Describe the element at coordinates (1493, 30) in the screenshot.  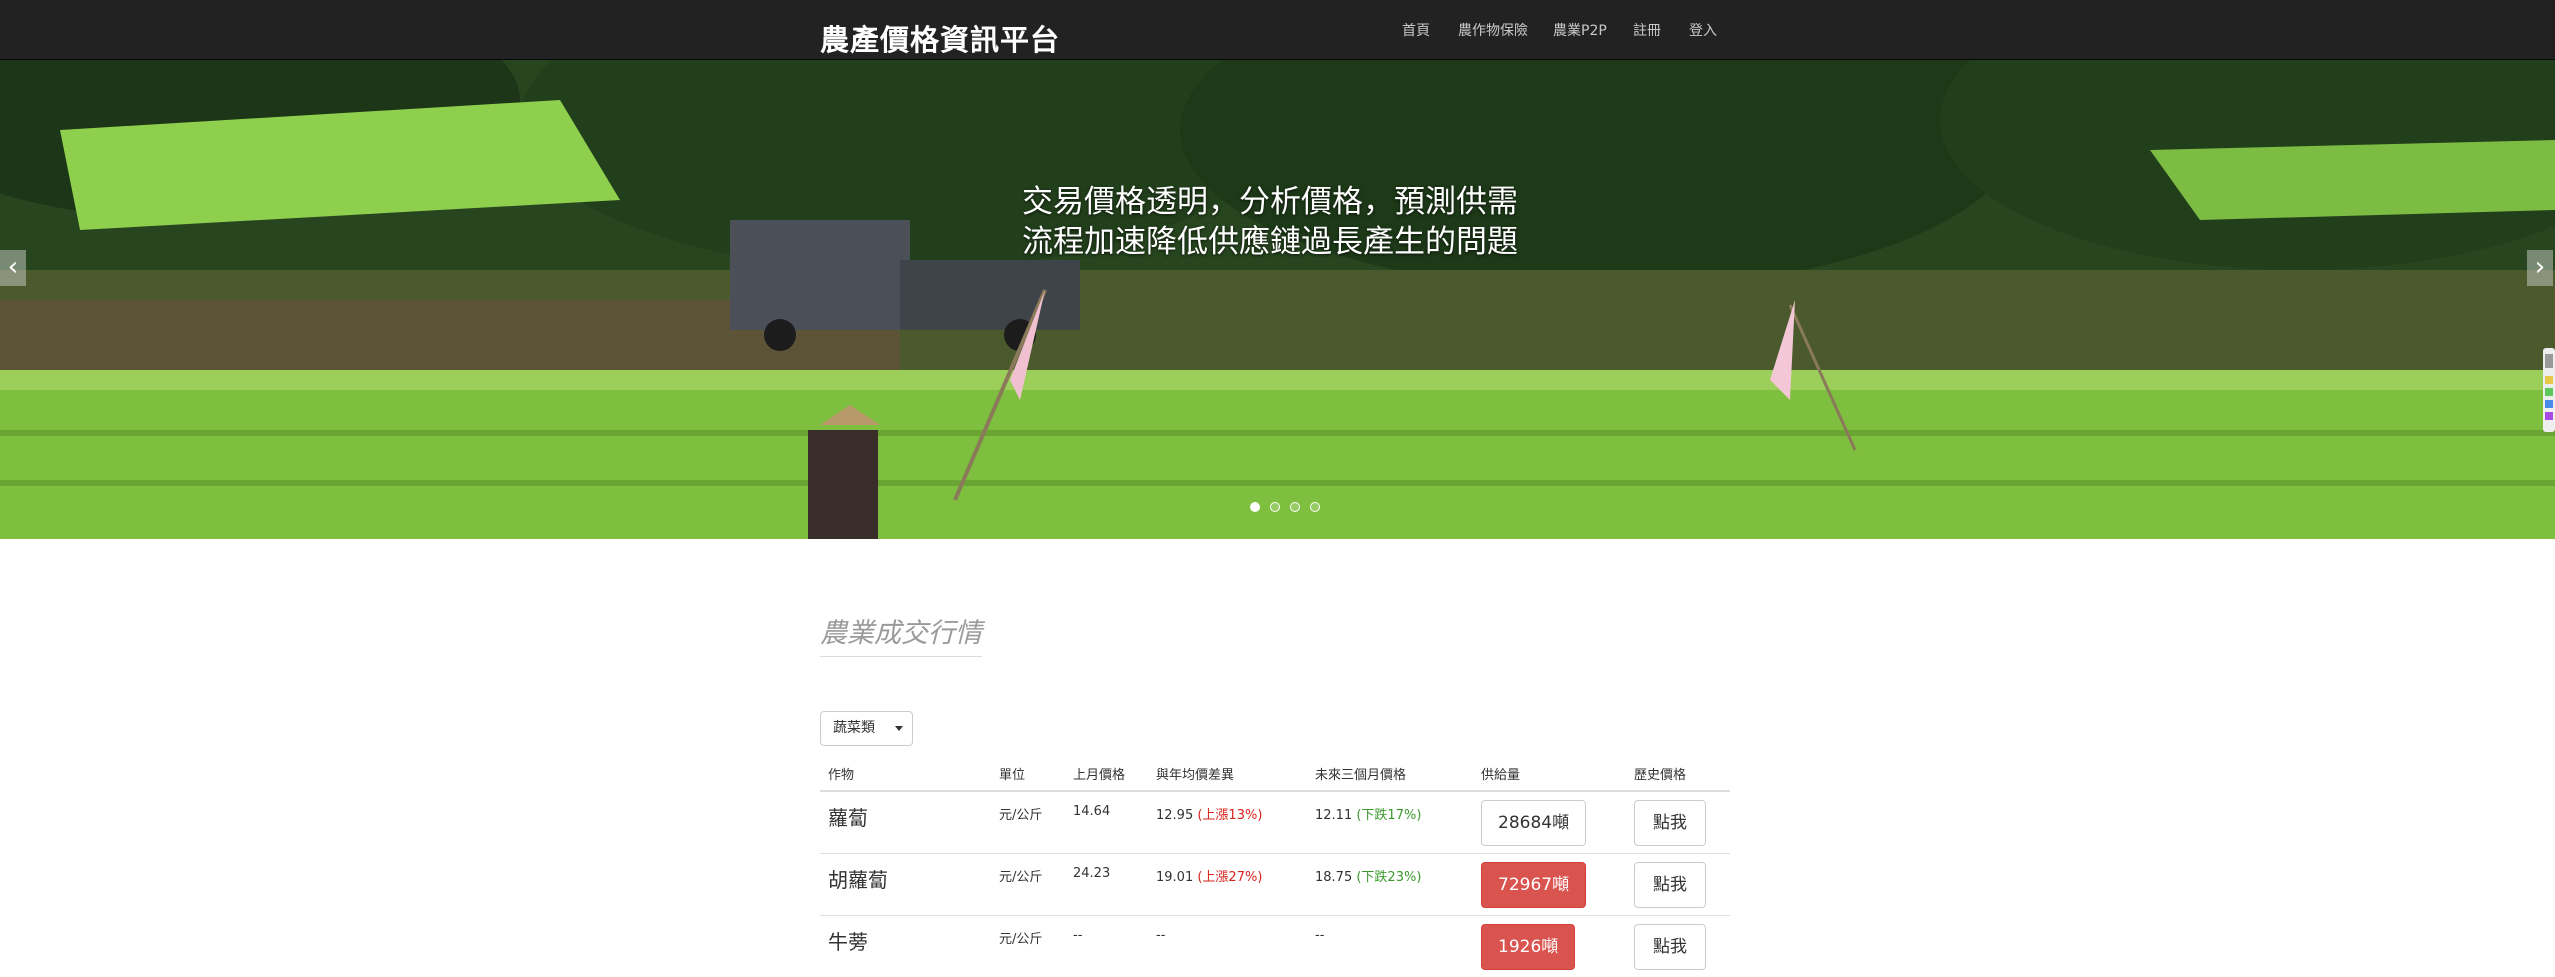
I see `nav-link-crop-insurance: 農作物保險` at that location.